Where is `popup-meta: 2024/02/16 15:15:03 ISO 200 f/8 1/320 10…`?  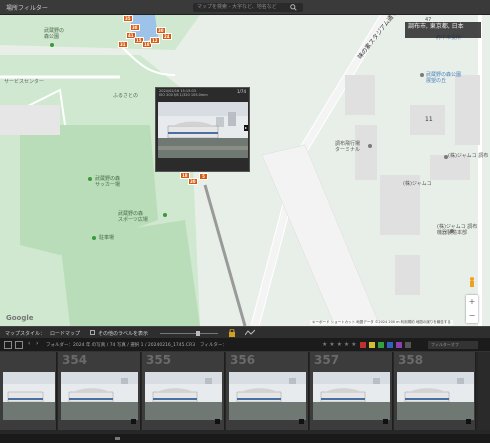
popup-meta: 2024/02/16 15:15:03 ISO 200 f/8 1/320 10… is located at coordinates (202, 94).